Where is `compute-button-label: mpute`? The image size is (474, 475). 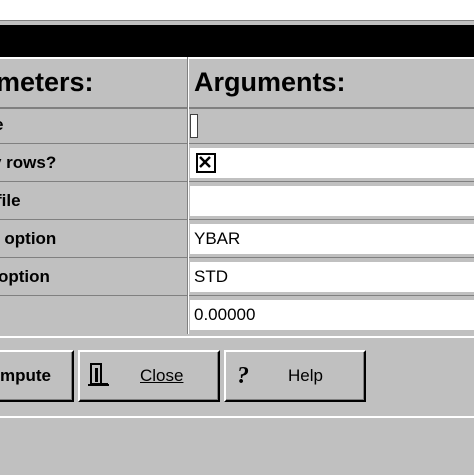 compute-button-label: mpute is located at coordinates (25, 375).